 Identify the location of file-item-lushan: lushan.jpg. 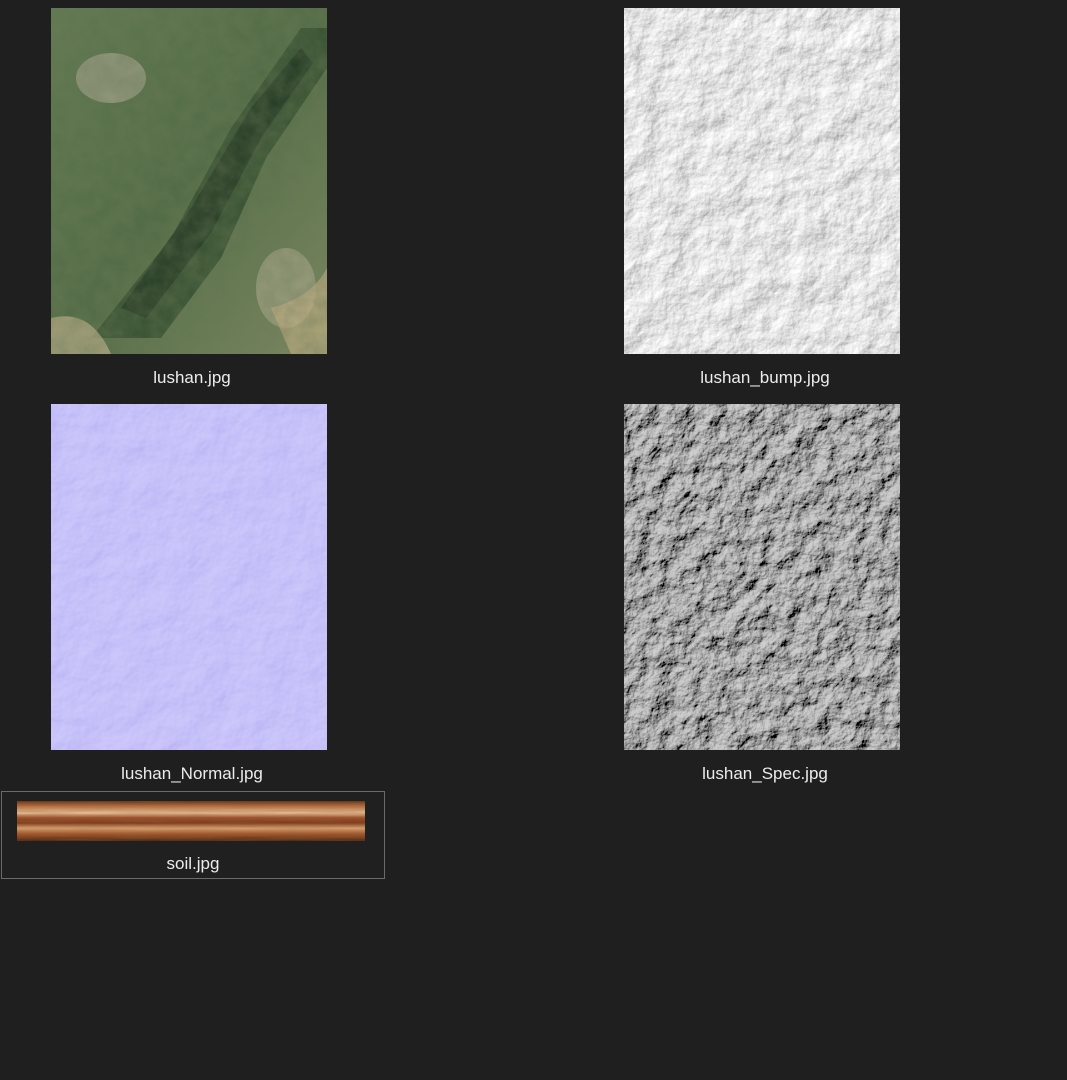
(192, 196).